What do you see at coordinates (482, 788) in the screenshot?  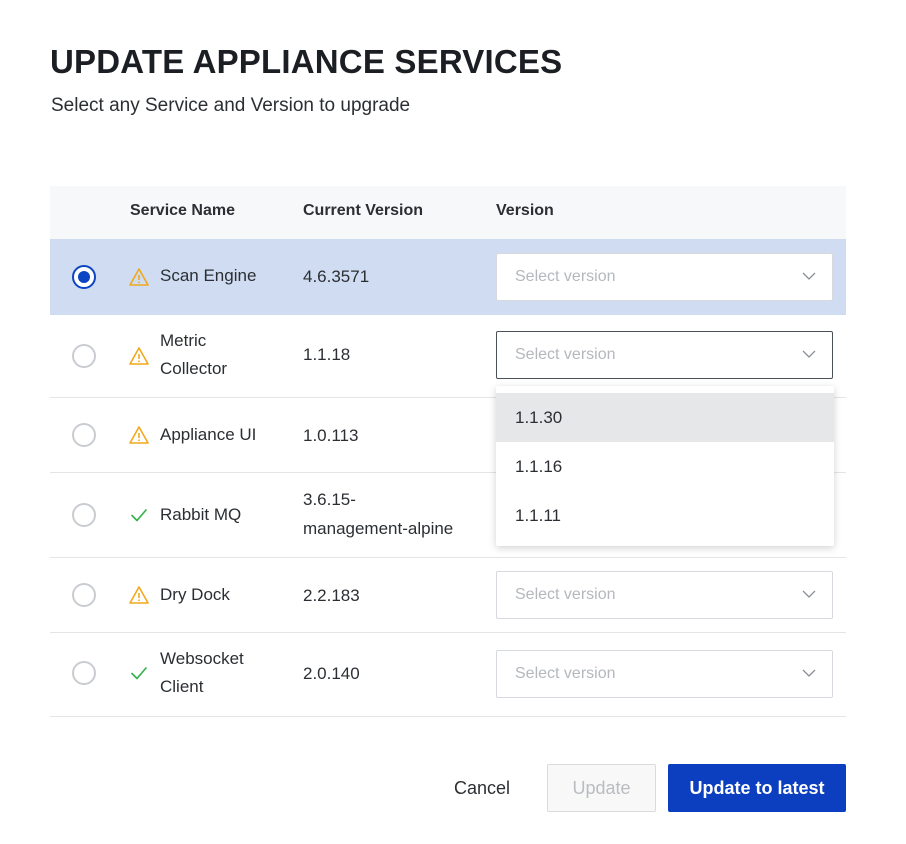 I see `cancel-button: Cancel` at bounding box center [482, 788].